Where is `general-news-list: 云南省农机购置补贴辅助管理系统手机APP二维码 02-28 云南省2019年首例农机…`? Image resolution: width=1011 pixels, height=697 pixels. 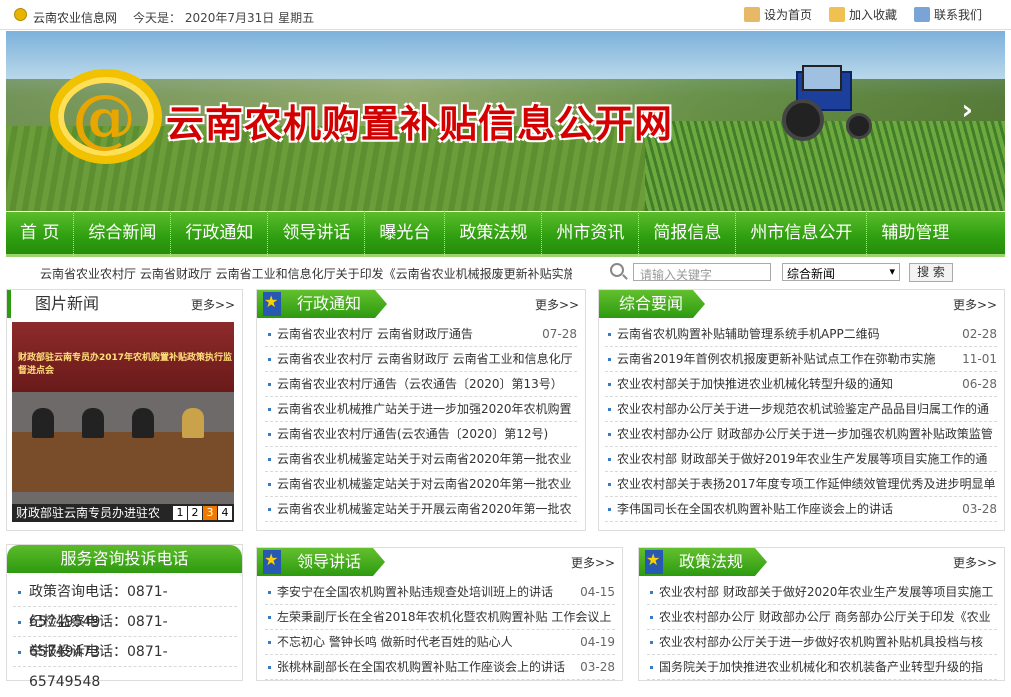 general-news-list: 云南省农机购置补贴辅助管理系统手机APP二维码 02-28 云南省2019年首例农机… is located at coordinates (801, 422).